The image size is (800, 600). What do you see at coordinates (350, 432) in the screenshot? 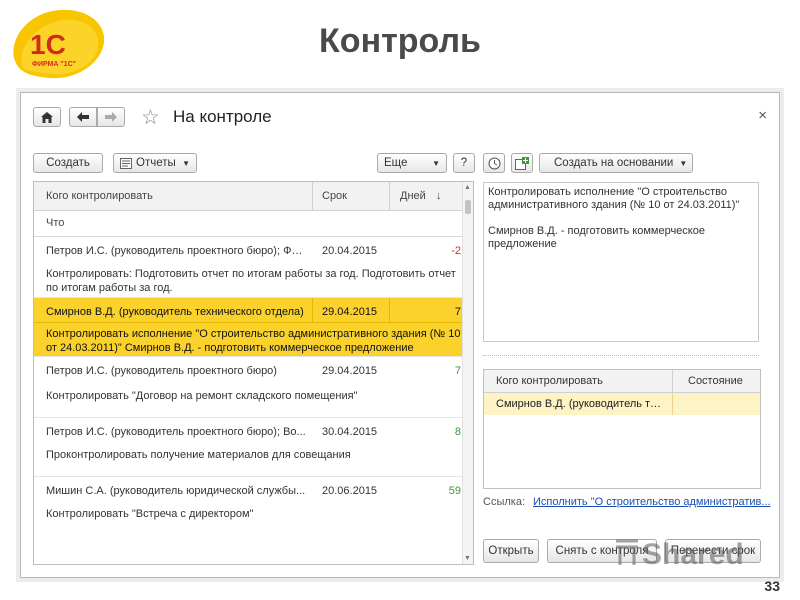
I see `row-date: 30.04.2015` at bounding box center [350, 432].